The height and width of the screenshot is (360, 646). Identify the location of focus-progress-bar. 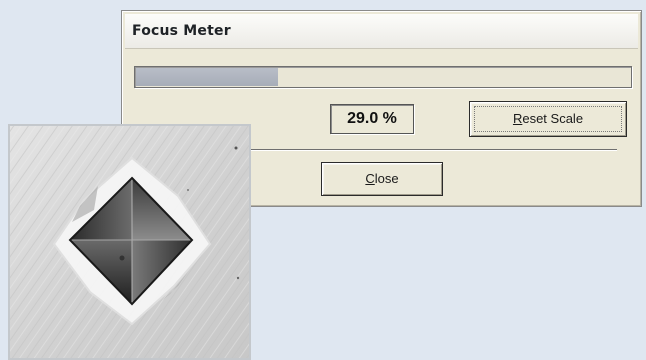
(383, 77).